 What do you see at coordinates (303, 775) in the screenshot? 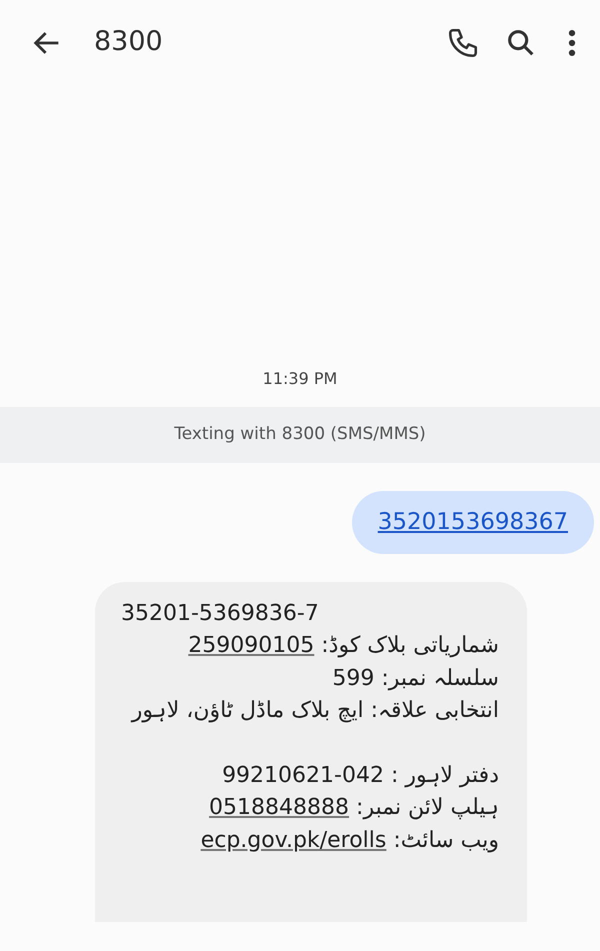
I see `message-value: 99210621-042` at bounding box center [303, 775].